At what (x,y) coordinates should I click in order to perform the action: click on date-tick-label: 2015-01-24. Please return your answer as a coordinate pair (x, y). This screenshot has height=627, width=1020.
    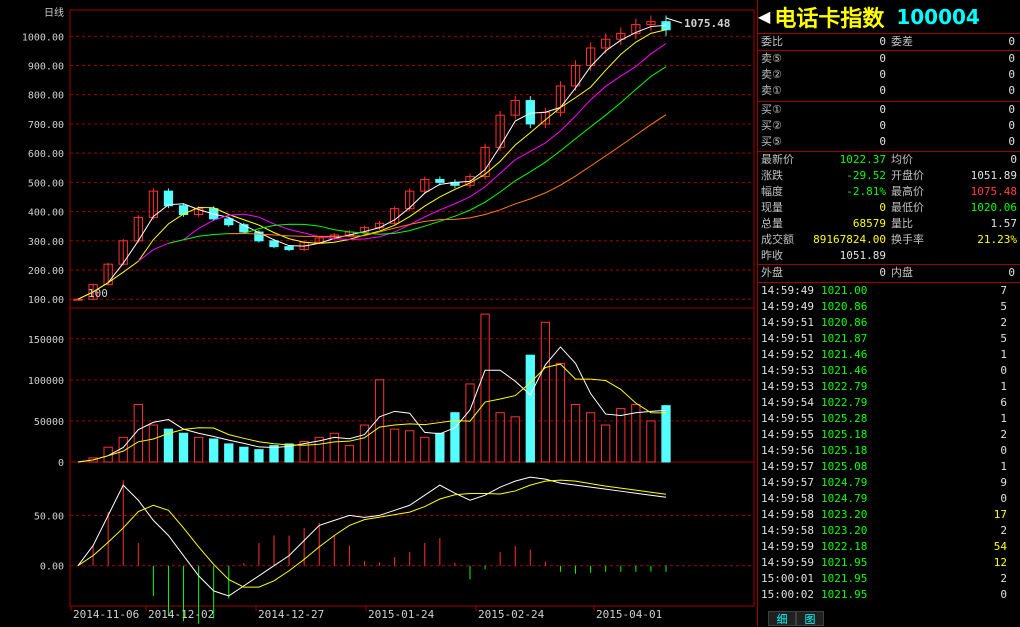
    Looking at the image, I should click on (401, 614).